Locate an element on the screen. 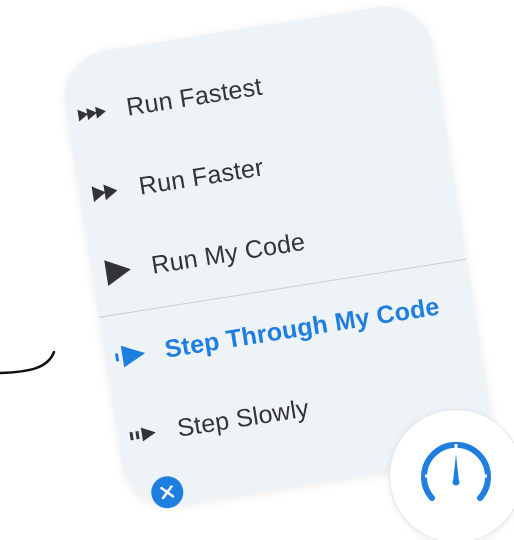 This screenshot has width=514, height=540. step-through-icon is located at coordinates (131, 355).